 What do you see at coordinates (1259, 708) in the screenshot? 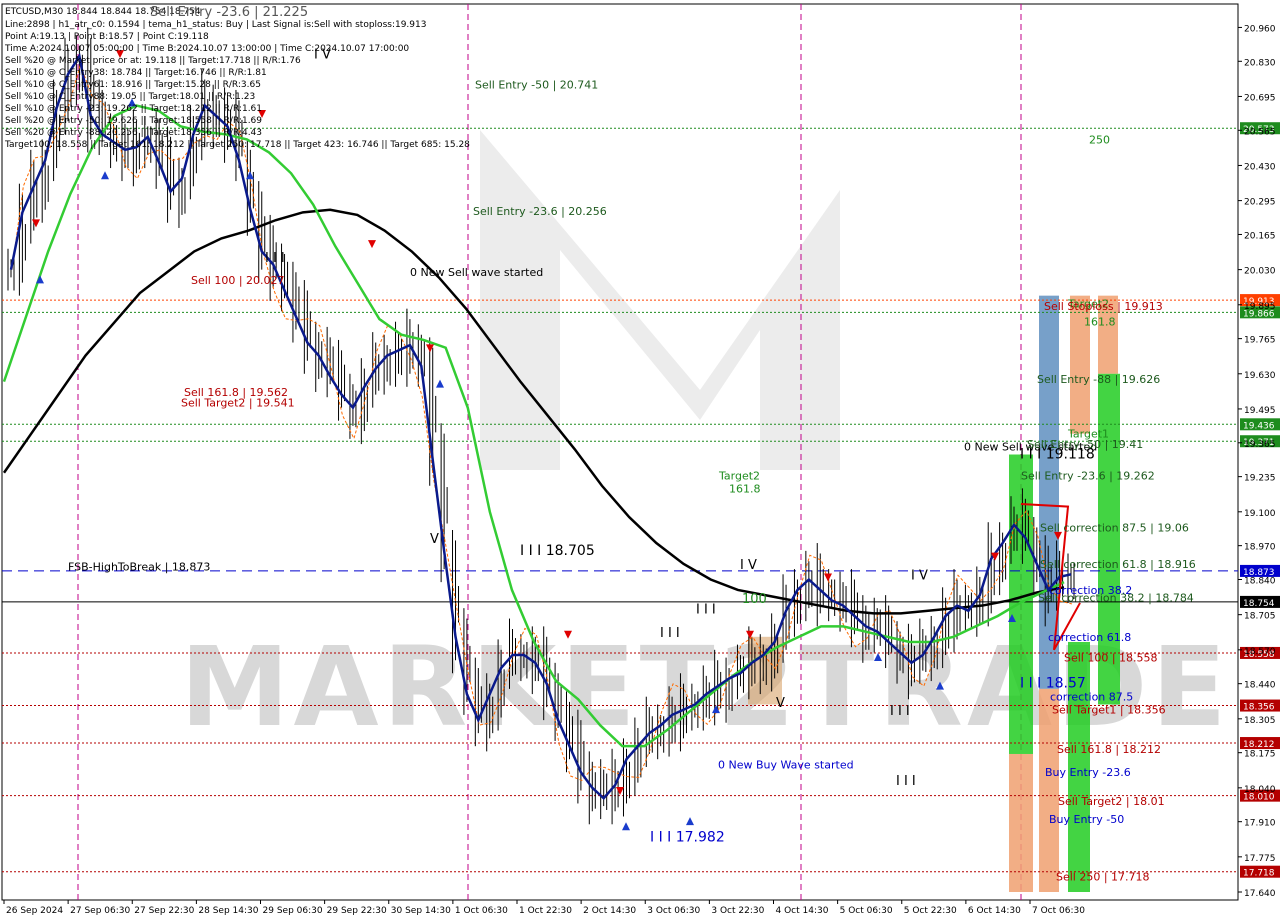
I see `price-tag-label: 18.356` at bounding box center [1259, 708].